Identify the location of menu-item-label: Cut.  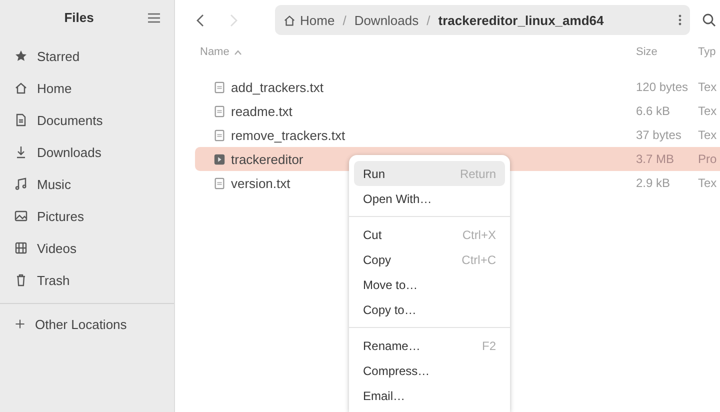
(372, 235).